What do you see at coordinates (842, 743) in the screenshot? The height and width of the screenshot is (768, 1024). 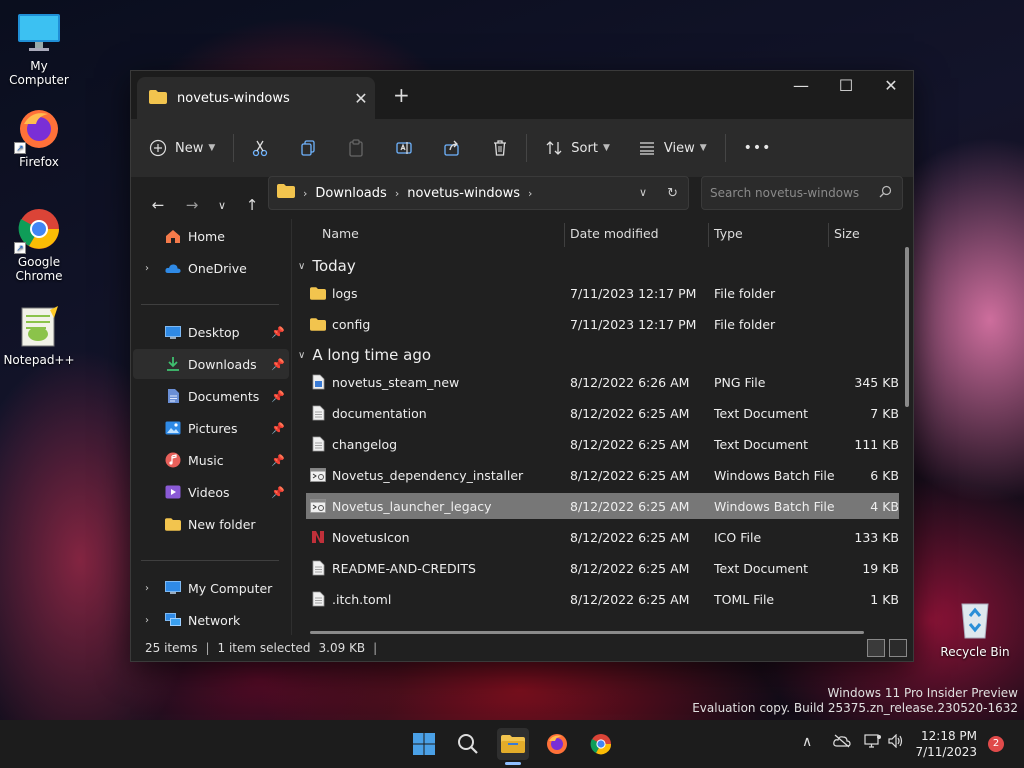 I see `onedrive-offline-icon` at bounding box center [842, 743].